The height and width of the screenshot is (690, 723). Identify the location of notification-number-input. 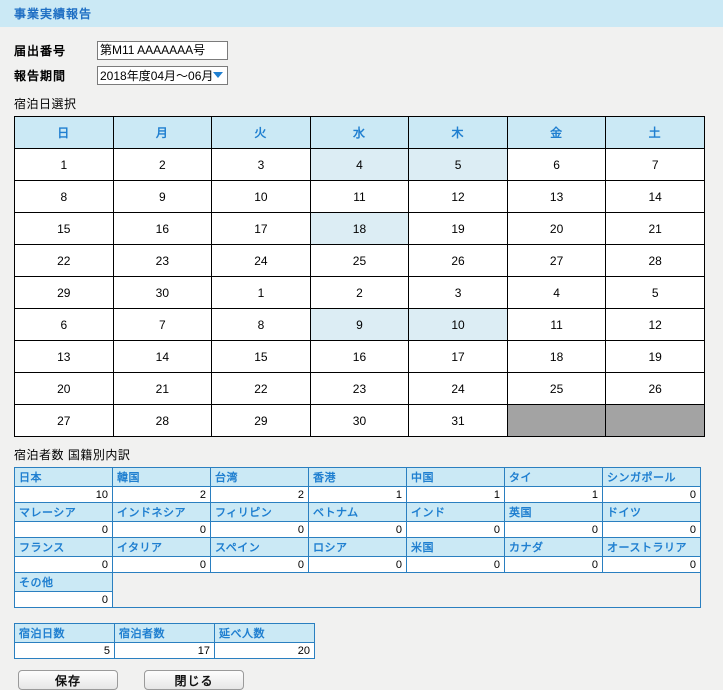
(162, 50).